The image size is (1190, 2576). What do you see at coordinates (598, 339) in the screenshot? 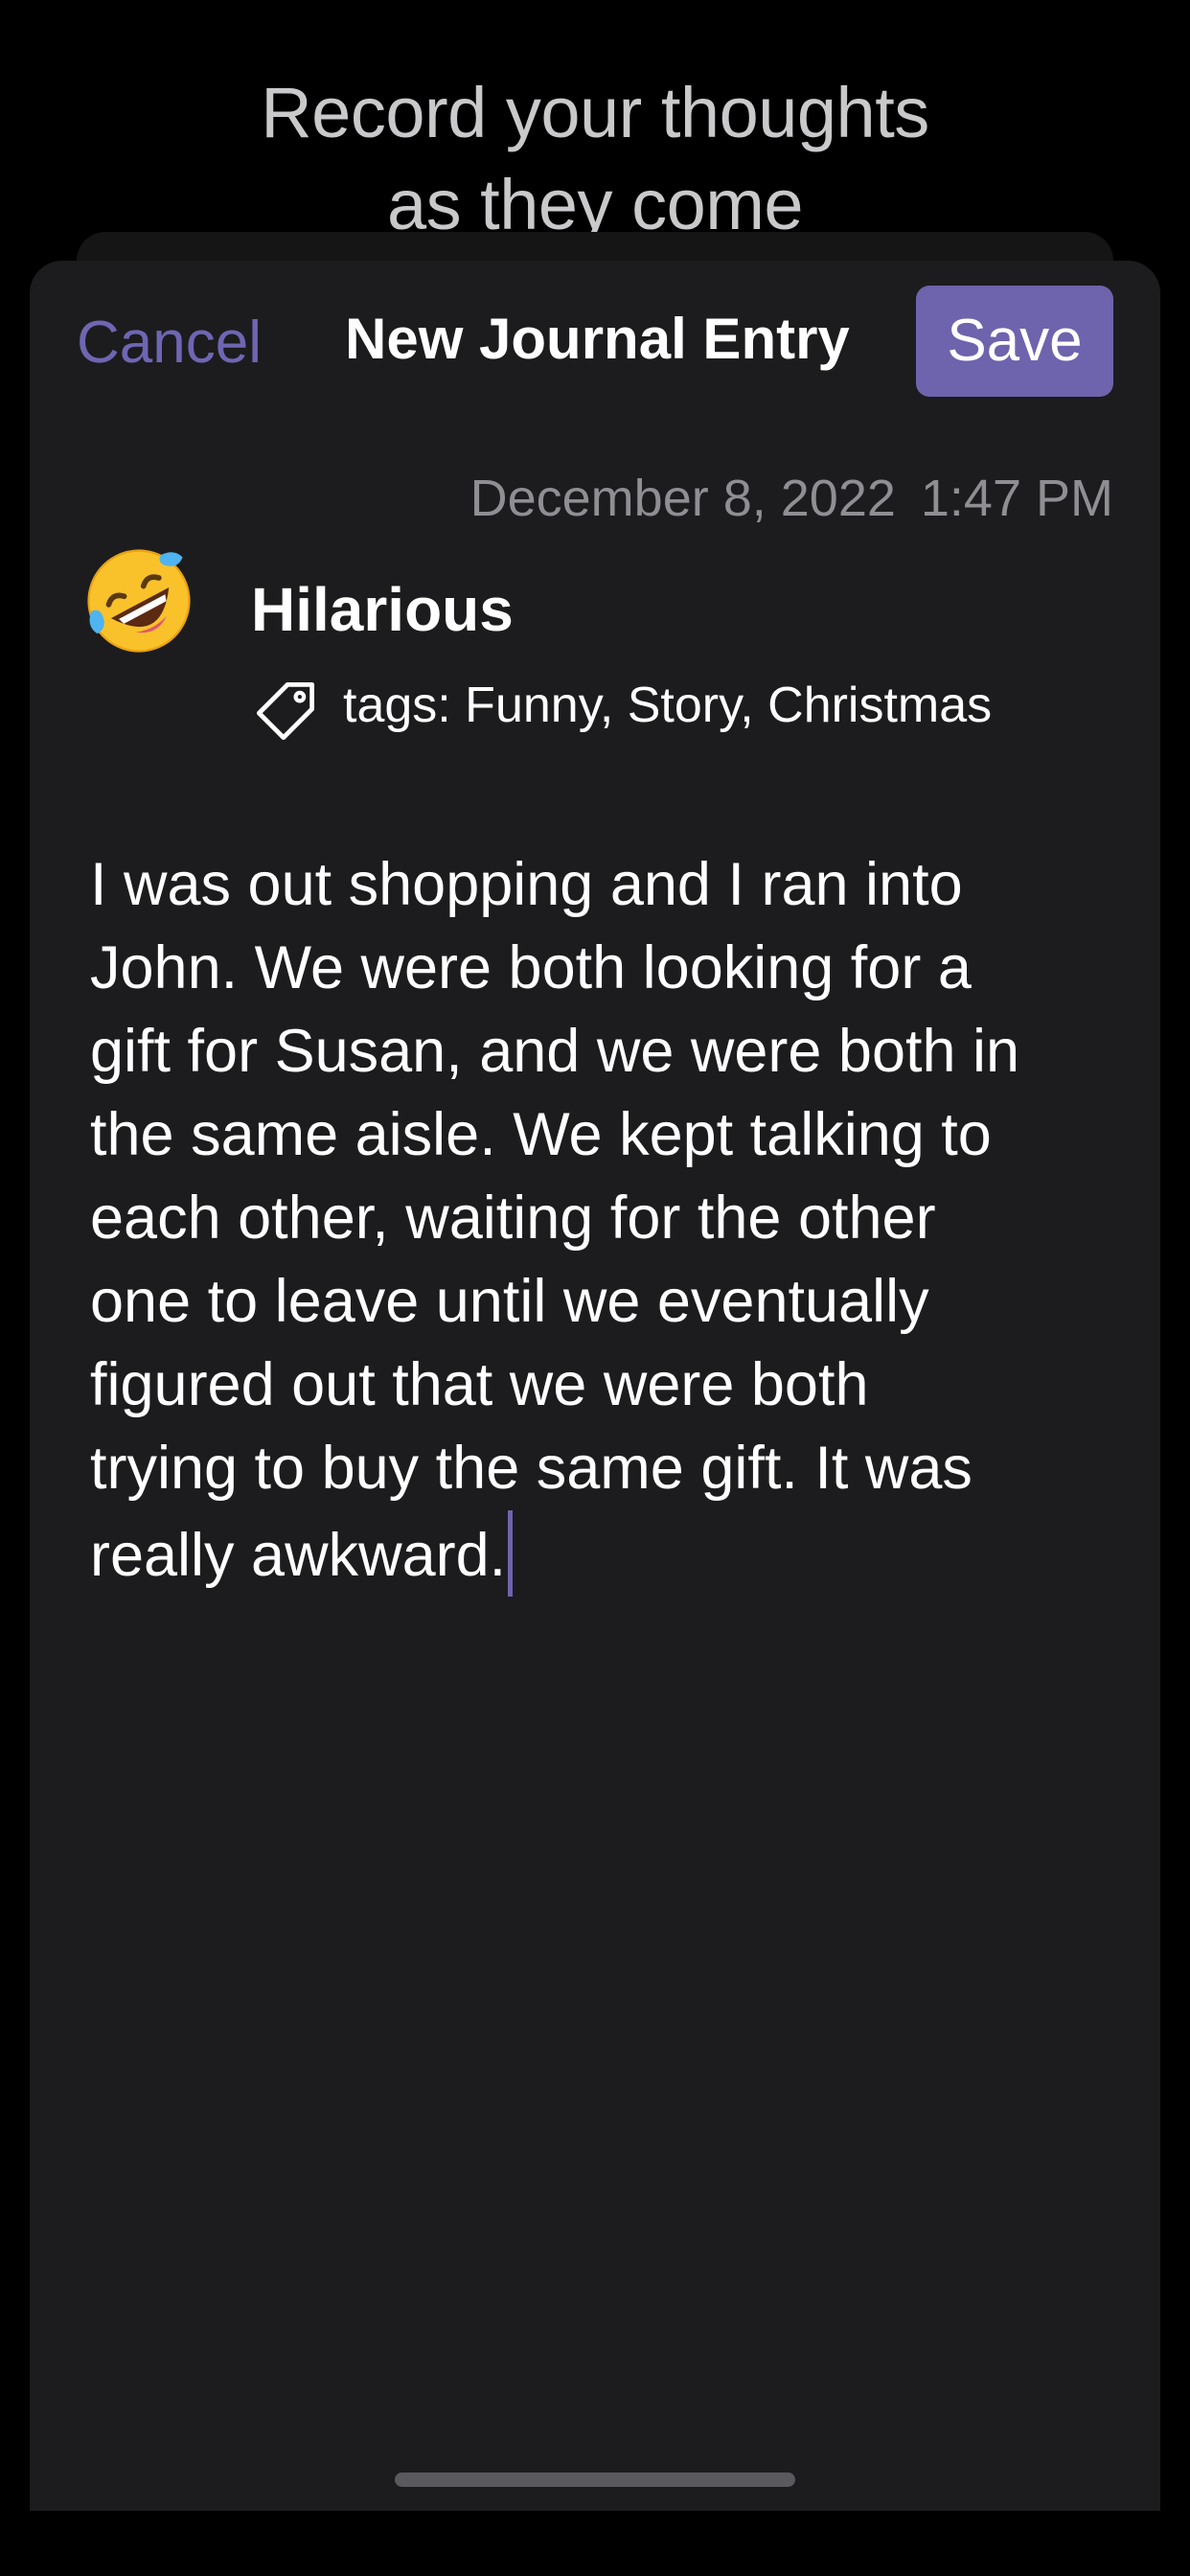
I see `page-title: New Journal Entry` at bounding box center [598, 339].